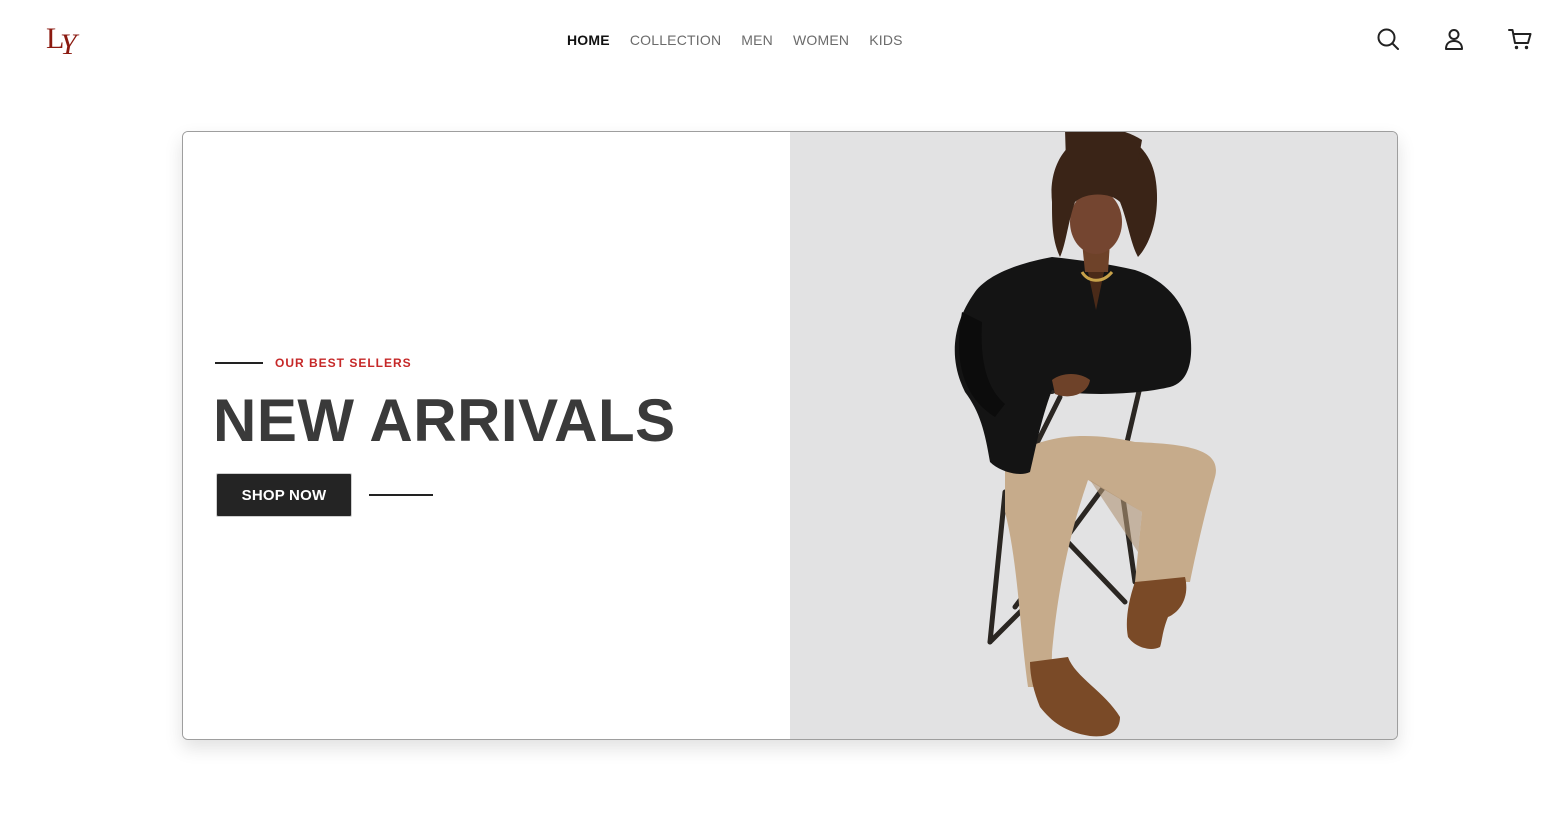 The width and height of the screenshot is (1563, 825). I want to click on header-actions, so click(1454, 39).